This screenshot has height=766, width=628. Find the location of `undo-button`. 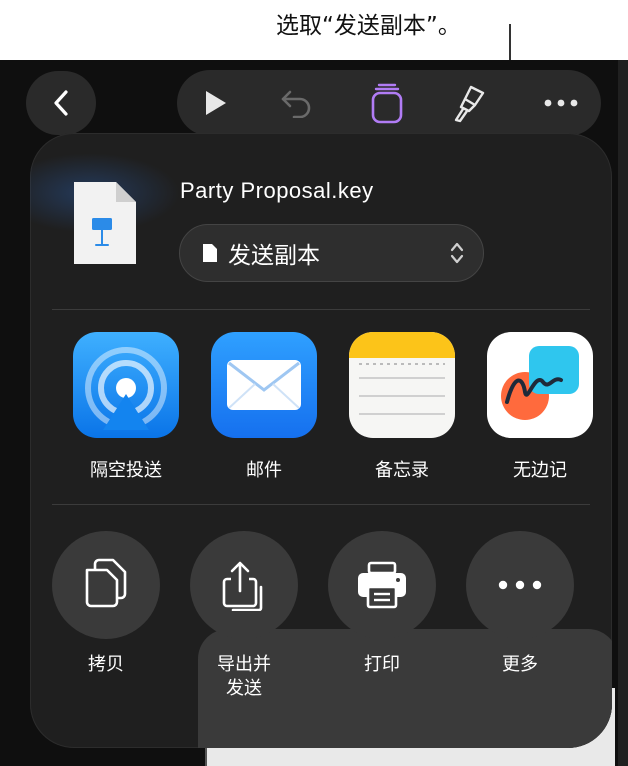

undo-button is located at coordinates (297, 103).